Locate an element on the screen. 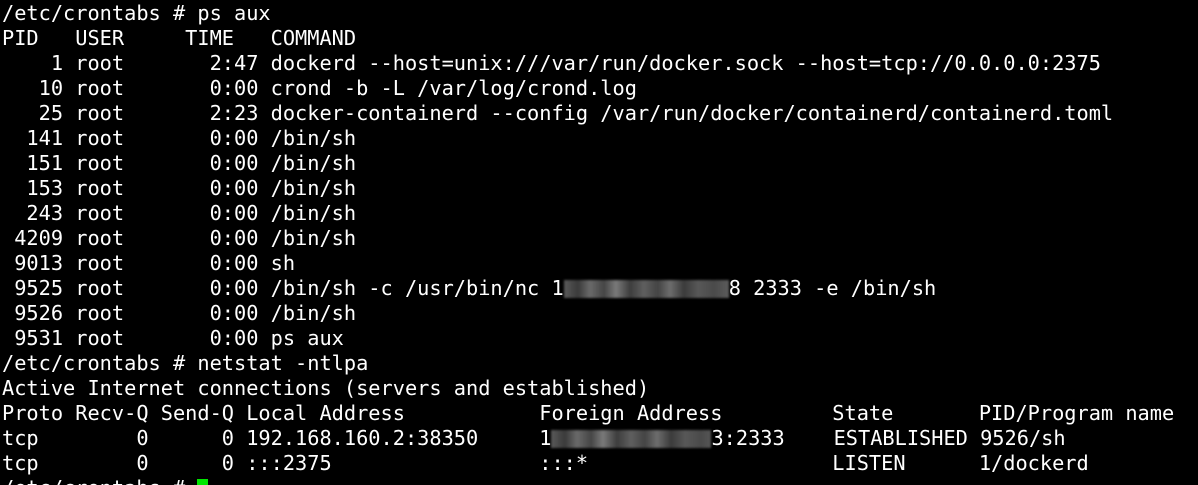 The width and height of the screenshot is (1198, 485). ps-row: 151 root 0:00 /bin/sh is located at coordinates (179, 163).